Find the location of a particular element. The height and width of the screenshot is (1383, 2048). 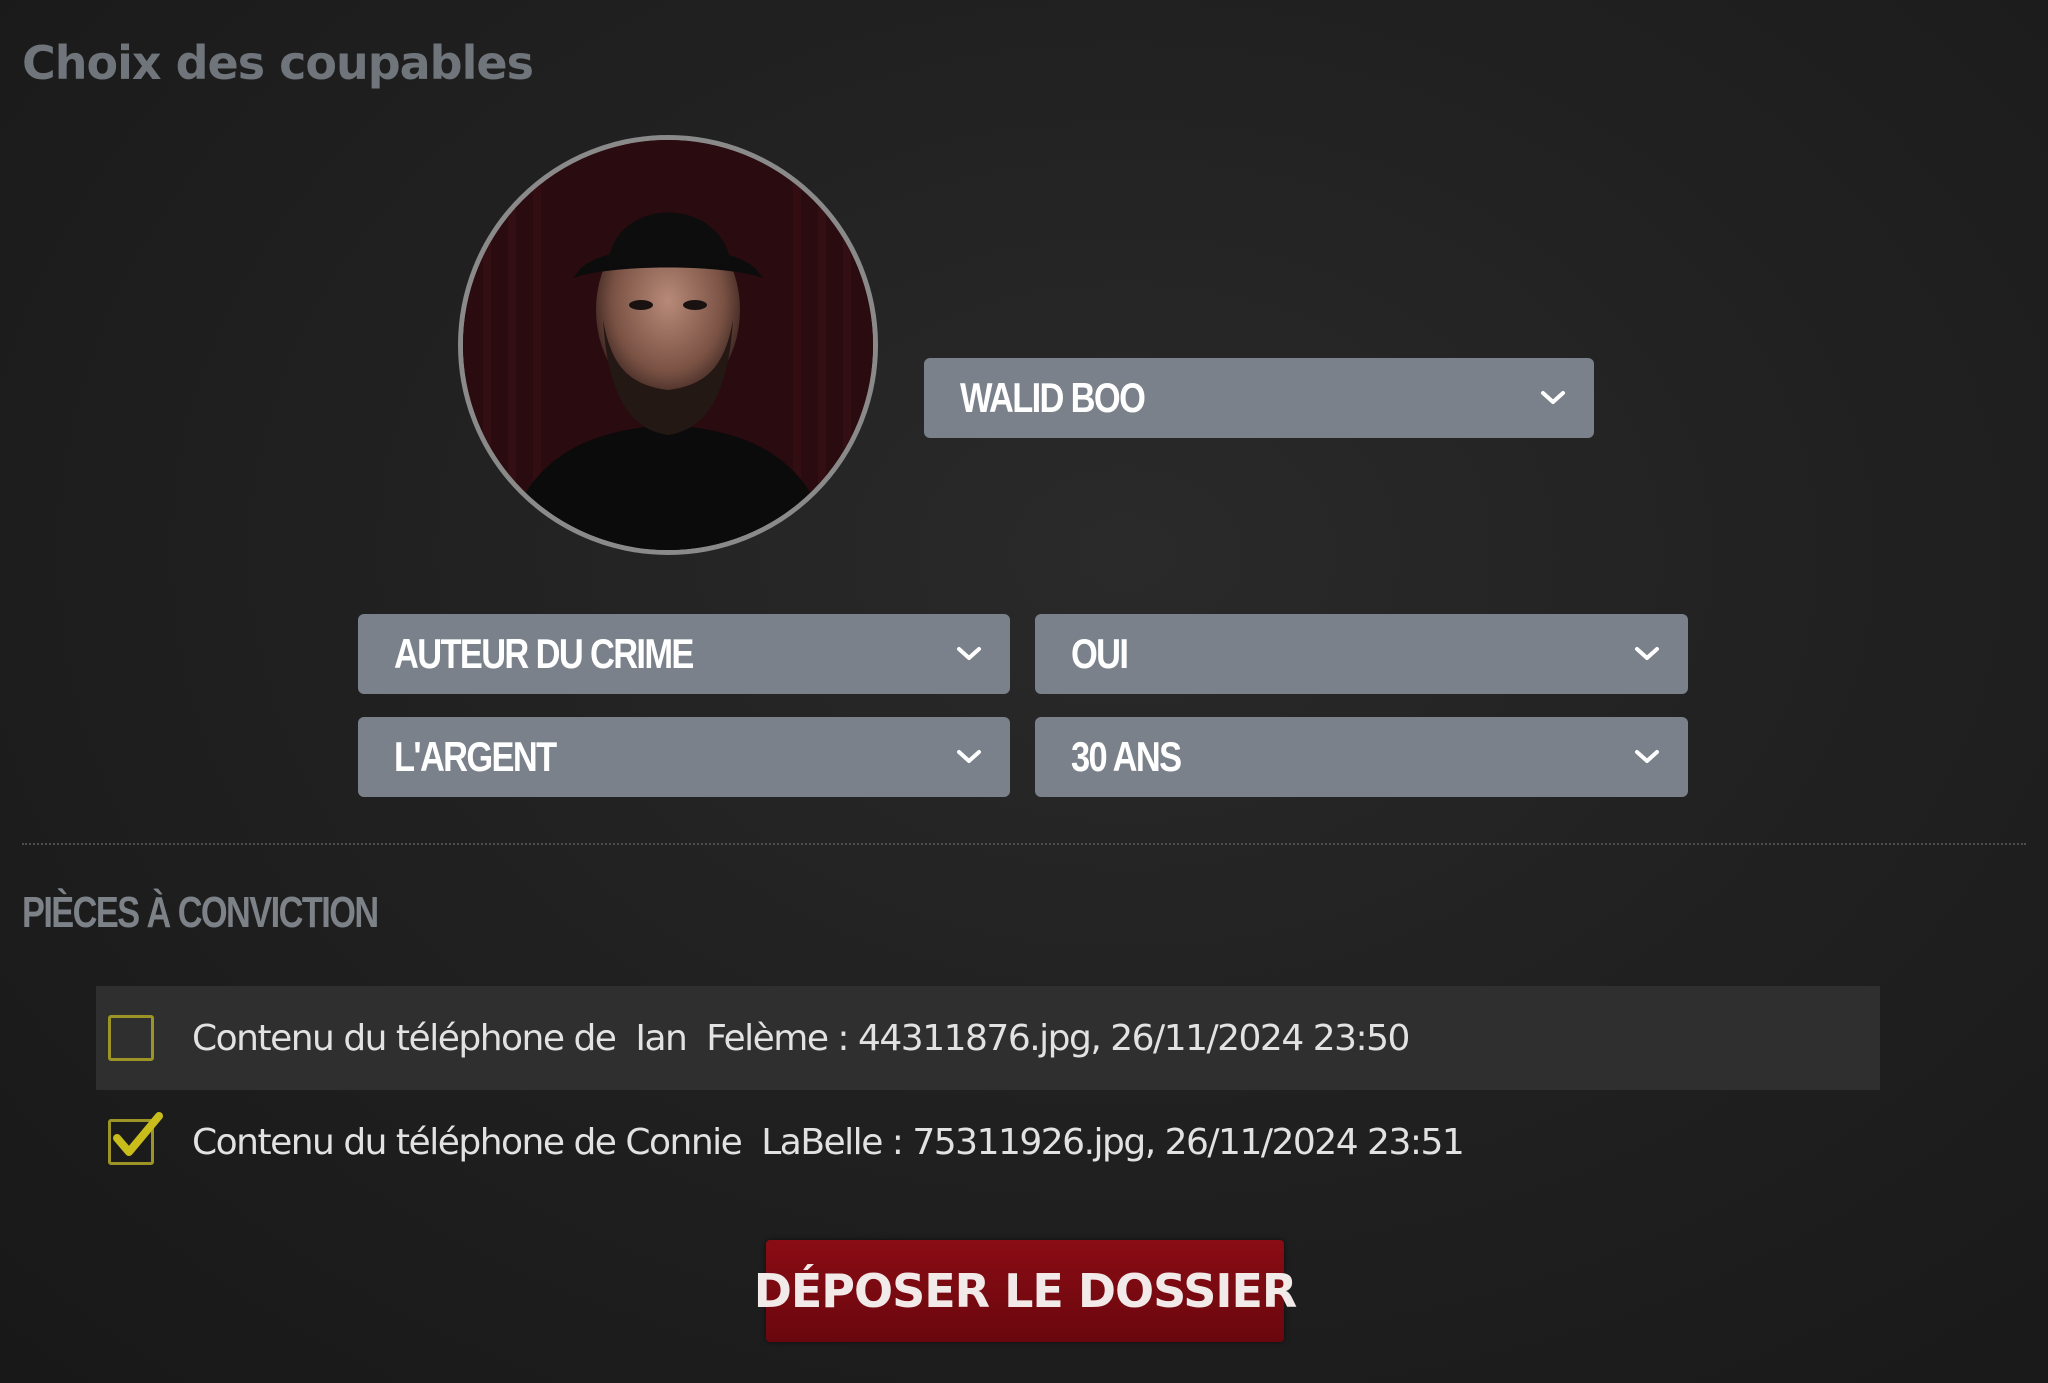

suspect-portrait-image is located at coordinates (668, 345).